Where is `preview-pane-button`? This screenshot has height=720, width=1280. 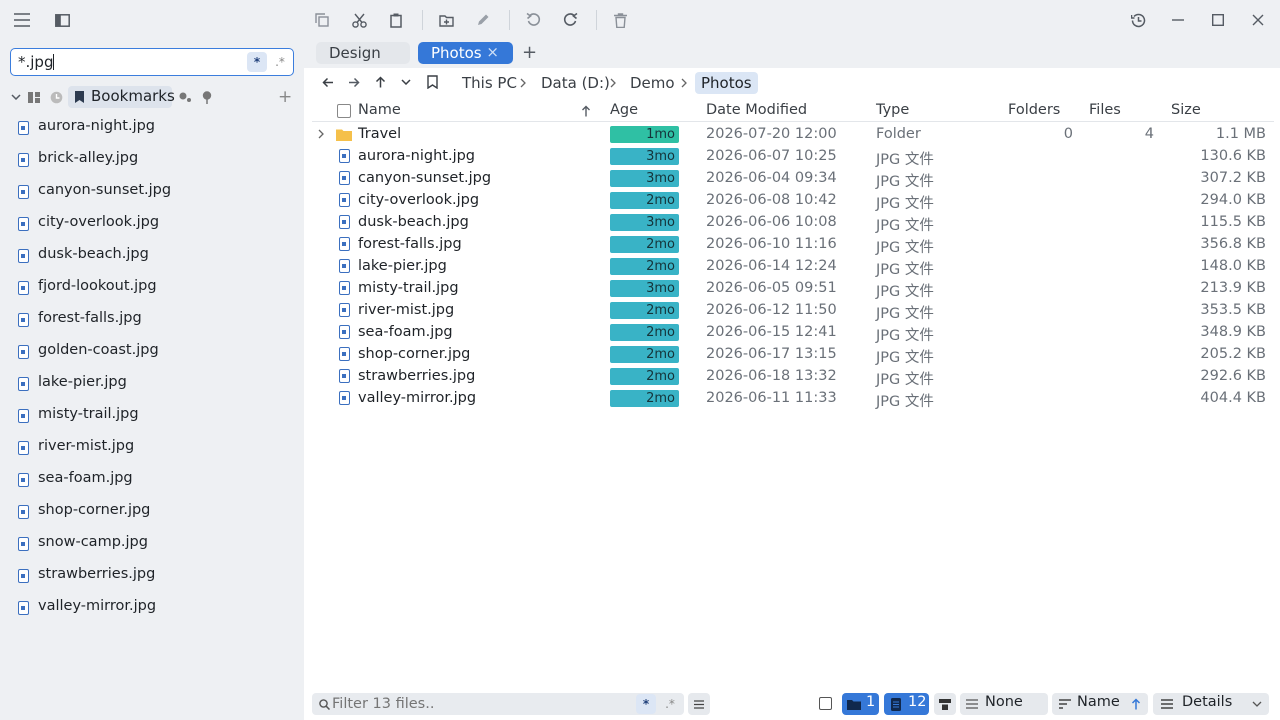
preview-pane-button is located at coordinates (945, 704).